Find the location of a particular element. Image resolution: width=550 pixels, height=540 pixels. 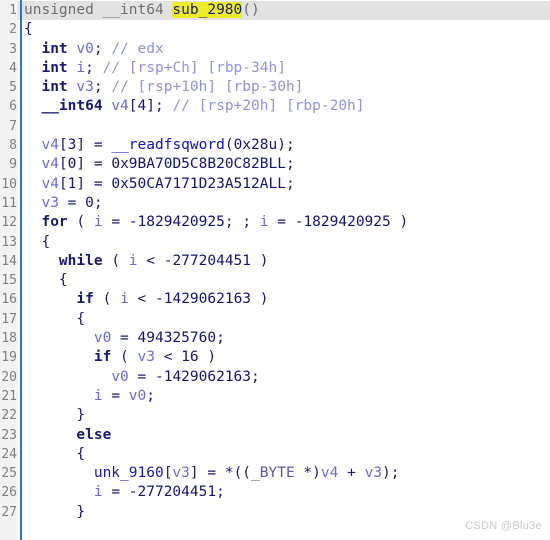

code-line: v4[1] = 0x50CA7171D23A512ALL; is located at coordinates (275, 184).